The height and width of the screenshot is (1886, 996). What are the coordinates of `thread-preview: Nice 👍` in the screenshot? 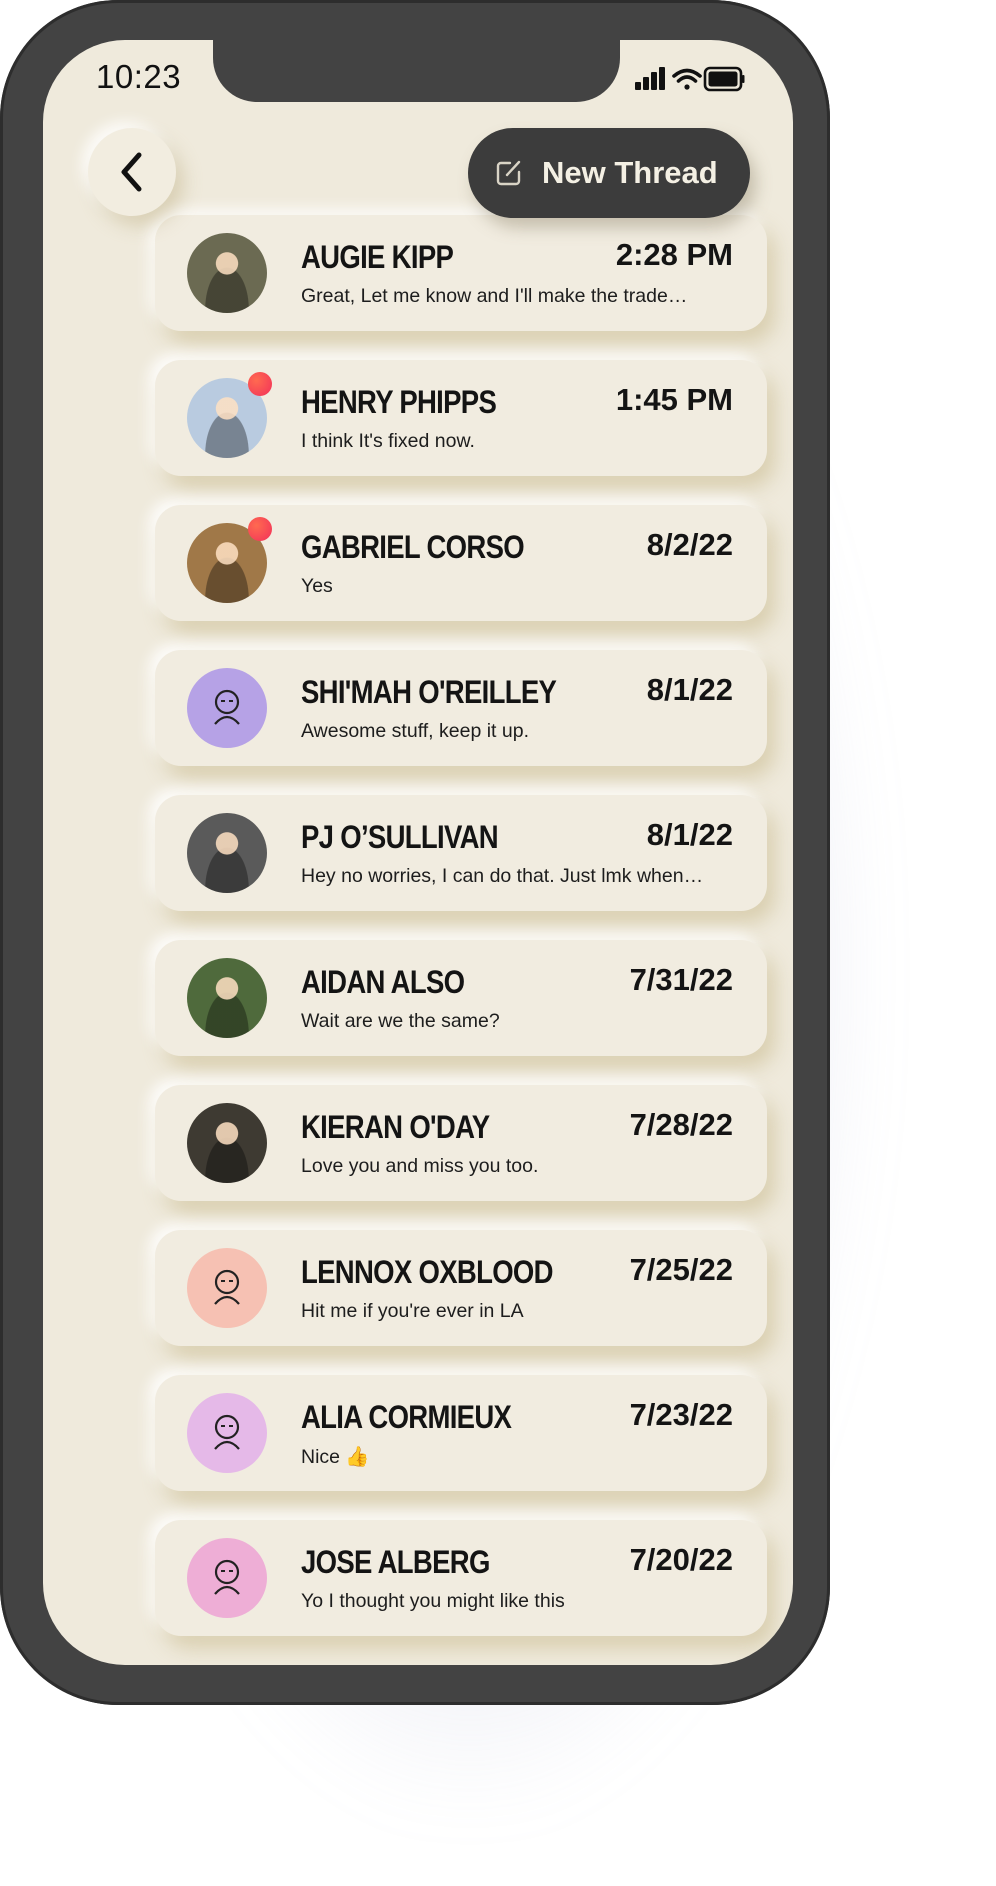 It's located at (335, 1457).